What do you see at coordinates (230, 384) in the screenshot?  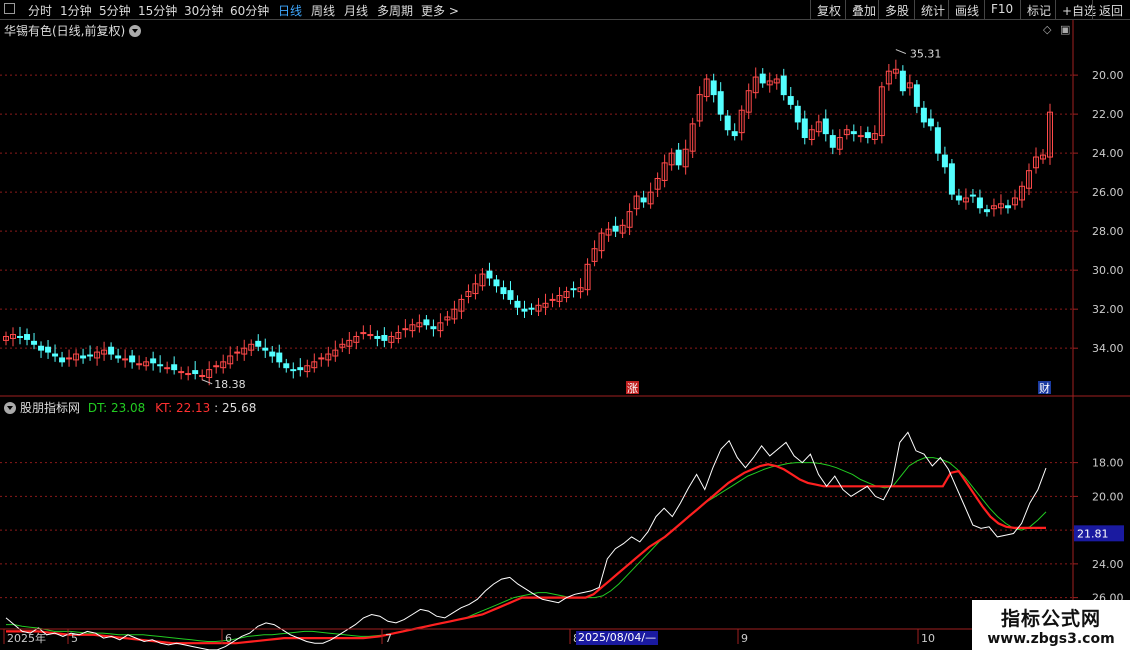 I see `low-price-label: 18.38` at bounding box center [230, 384].